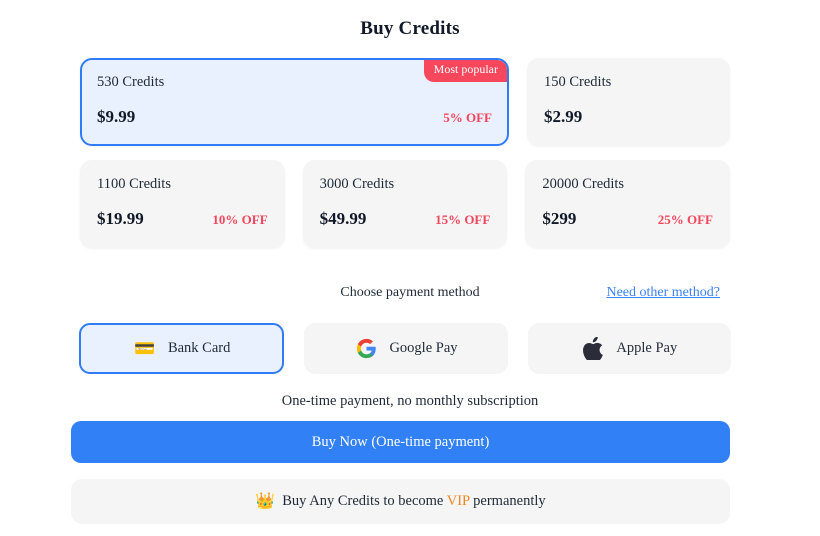  Describe the element at coordinates (507, 501) in the screenshot. I see `vip-text-after: permanently` at that location.